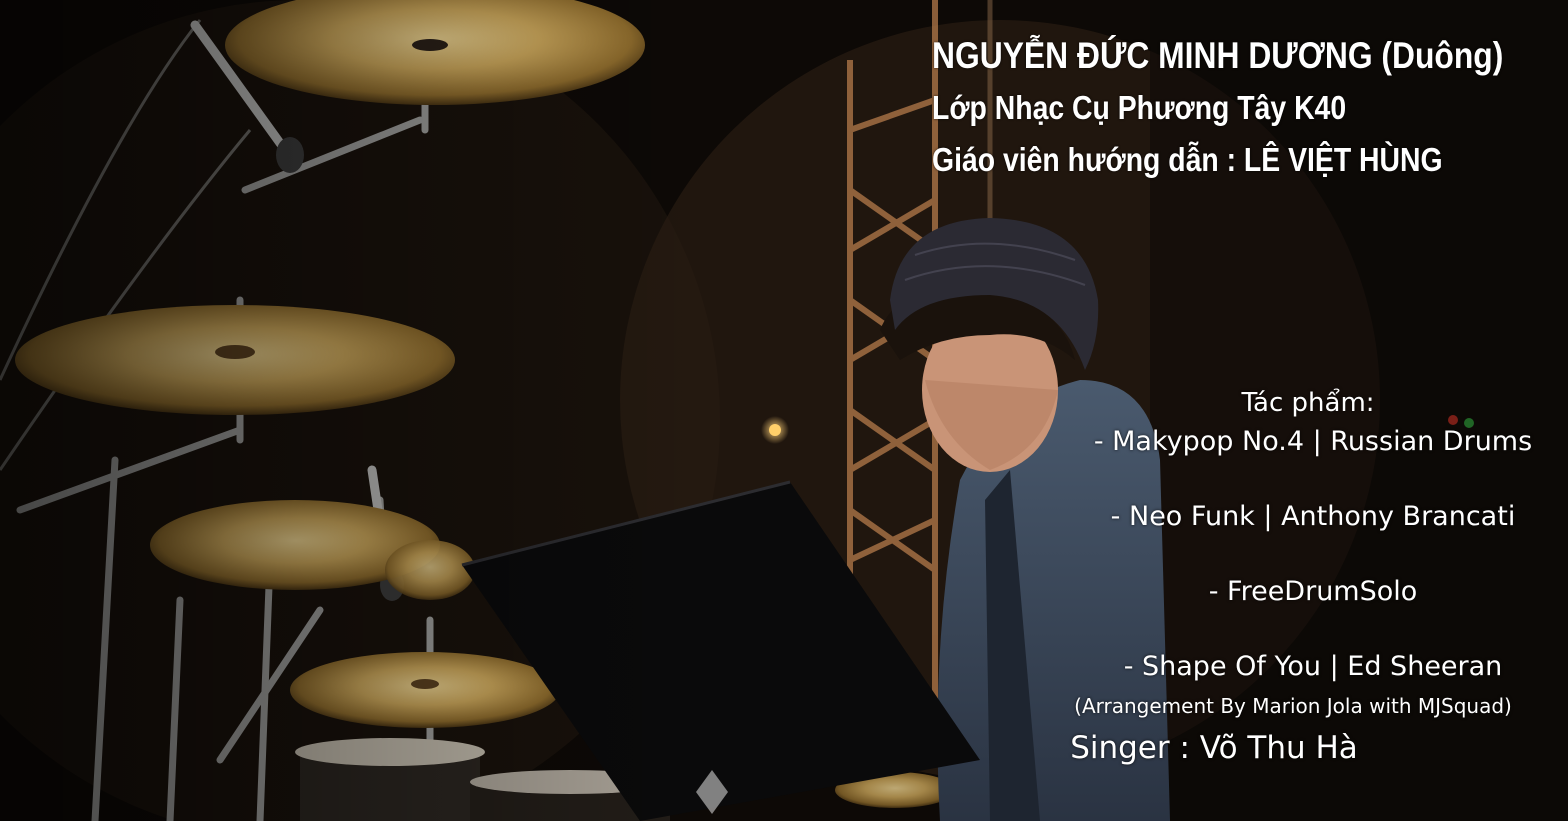 The image size is (1568, 821). What do you see at coordinates (1187, 159) in the screenshot?
I see `teacher-line: Giáo viên hướng dẫn : LÊ VIỆT HÙNG` at bounding box center [1187, 159].